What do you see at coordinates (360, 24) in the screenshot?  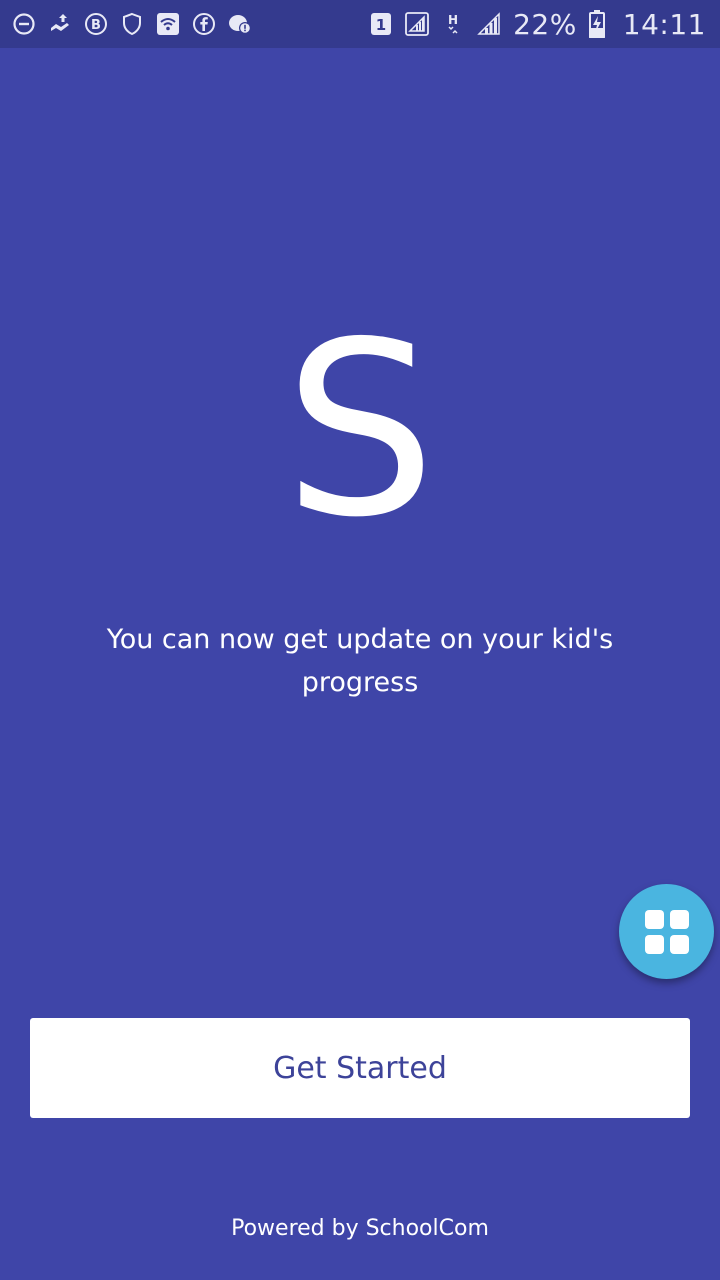 I see `status-bar: B 1 H 22% 14:11` at bounding box center [360, 24].